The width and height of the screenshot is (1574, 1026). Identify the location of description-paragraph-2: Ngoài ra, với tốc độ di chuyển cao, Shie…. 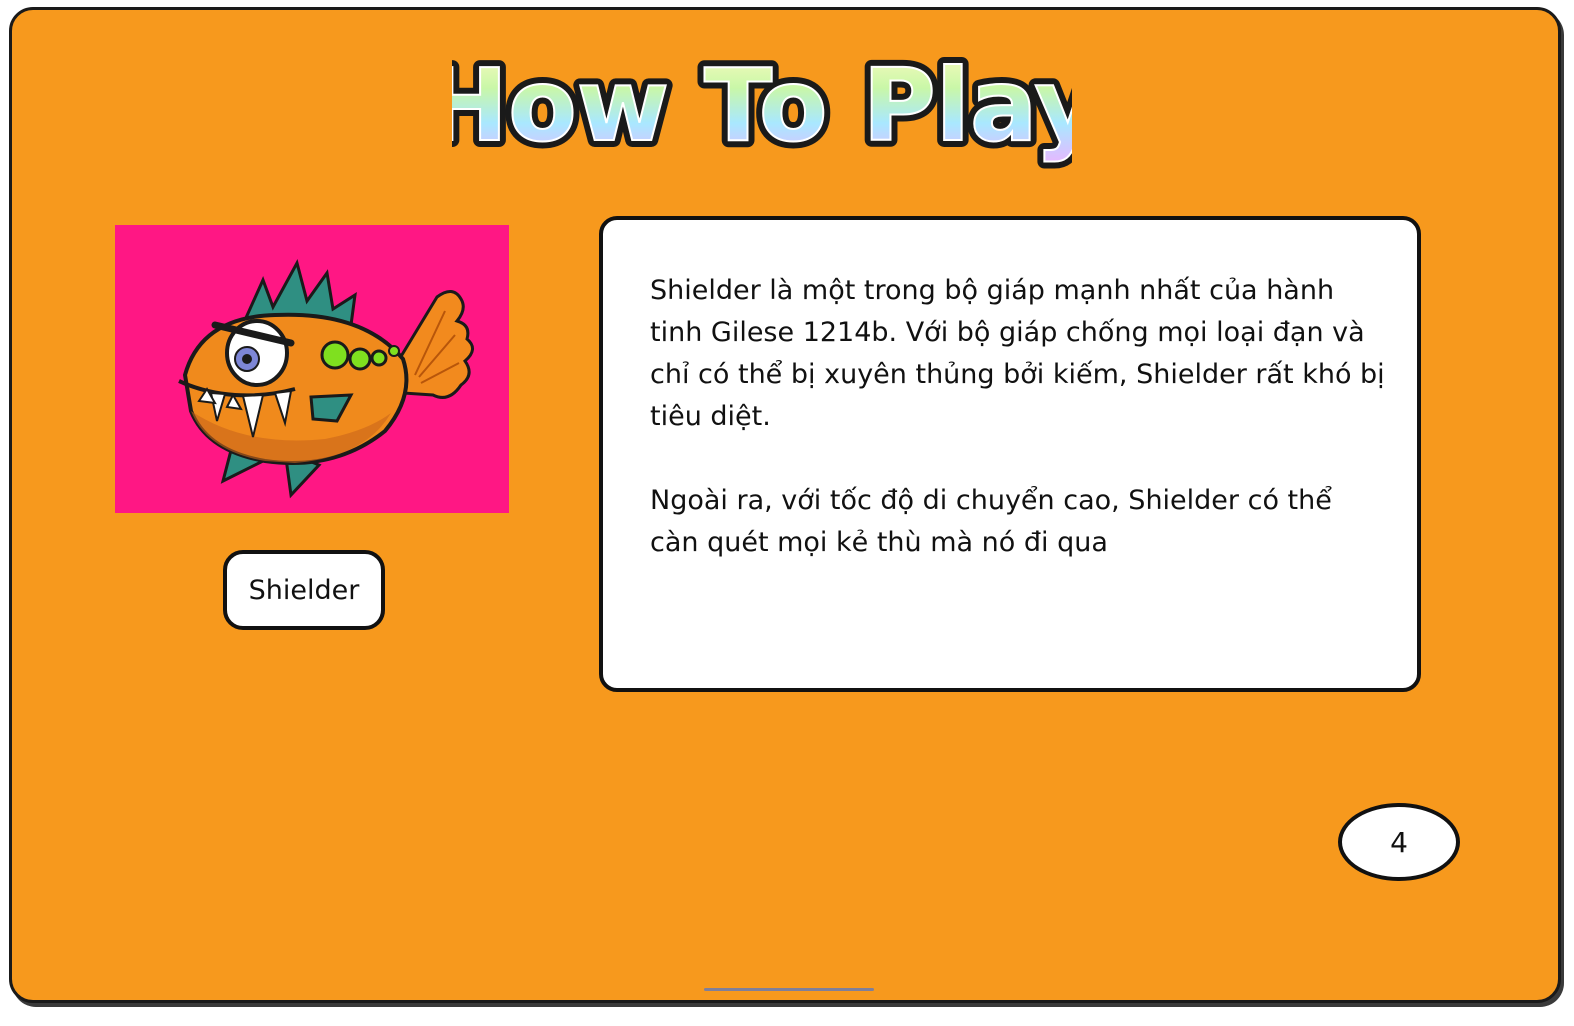
(991, 521).